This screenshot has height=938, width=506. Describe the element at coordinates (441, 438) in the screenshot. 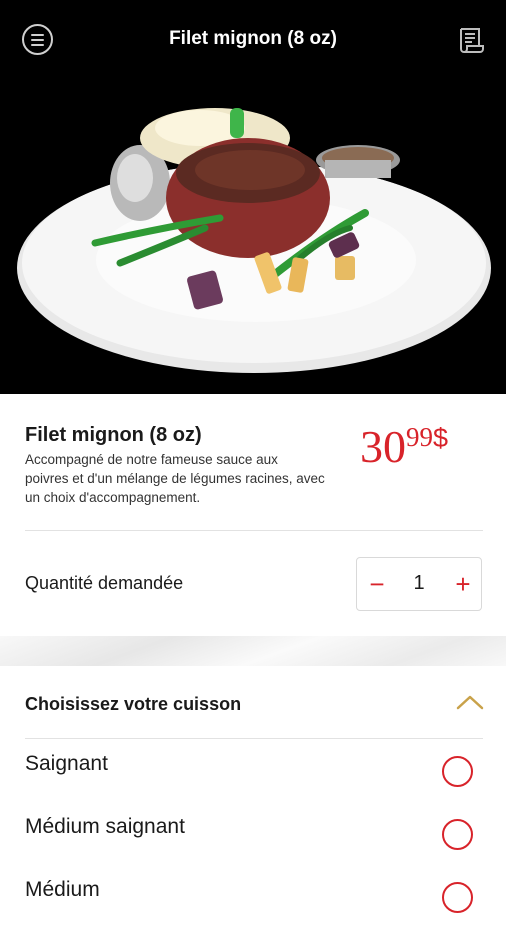

I see `price-currency: $` at that location.